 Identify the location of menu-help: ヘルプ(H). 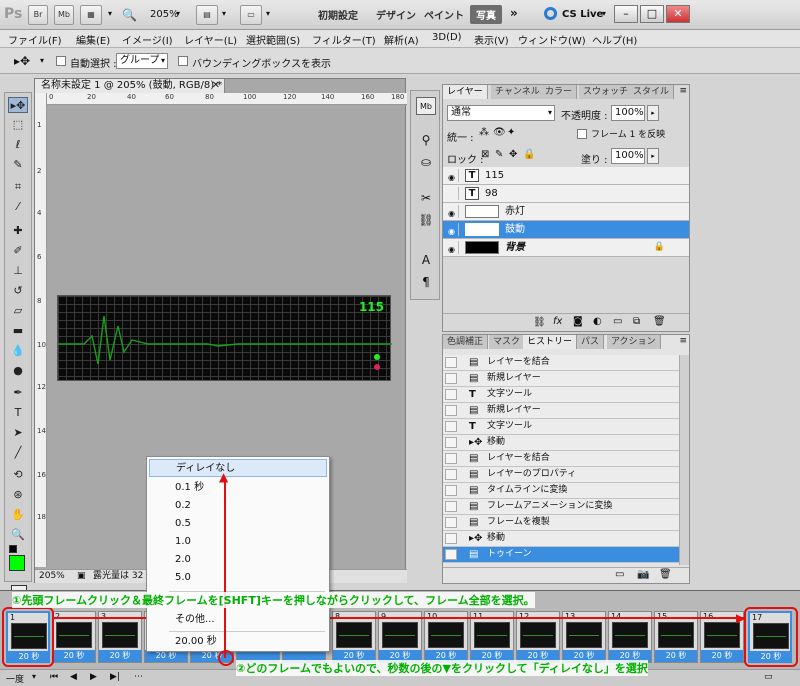
(614, 39).